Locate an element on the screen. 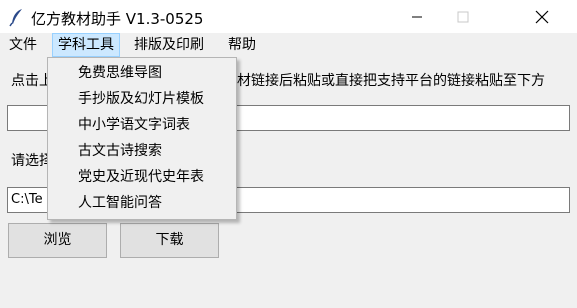 The height and width of the screenshot is (308, 577). menu-bar: 文件 学科工具 排版及印刷 帮助 is located at coordinates (288, 45).